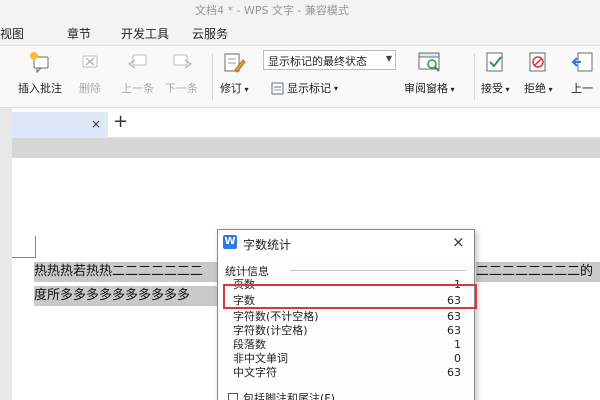 This screenshot has width=600, height=400. What do you see at coordinates (90, 88) in the screenshot?
I see `delete-label: 删除` at bounding box center [90, 88].